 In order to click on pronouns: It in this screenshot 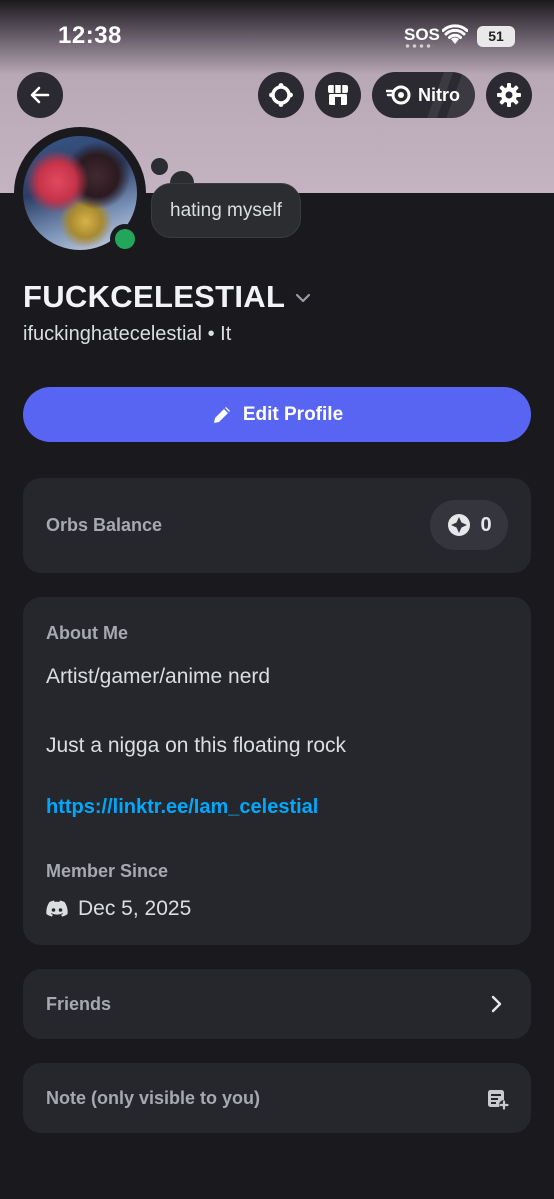, I will do `click(226, 334)`.